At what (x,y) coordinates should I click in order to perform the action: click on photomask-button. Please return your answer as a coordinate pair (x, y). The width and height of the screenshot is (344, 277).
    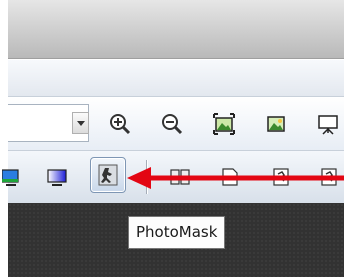
    Looking at the image, I should click on (108, 175).